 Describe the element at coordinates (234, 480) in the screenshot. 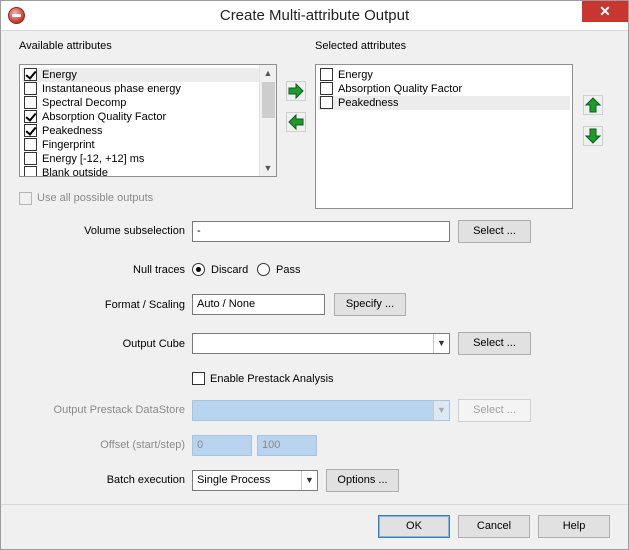

I see `batch-execution-value: Single Process` at that location.